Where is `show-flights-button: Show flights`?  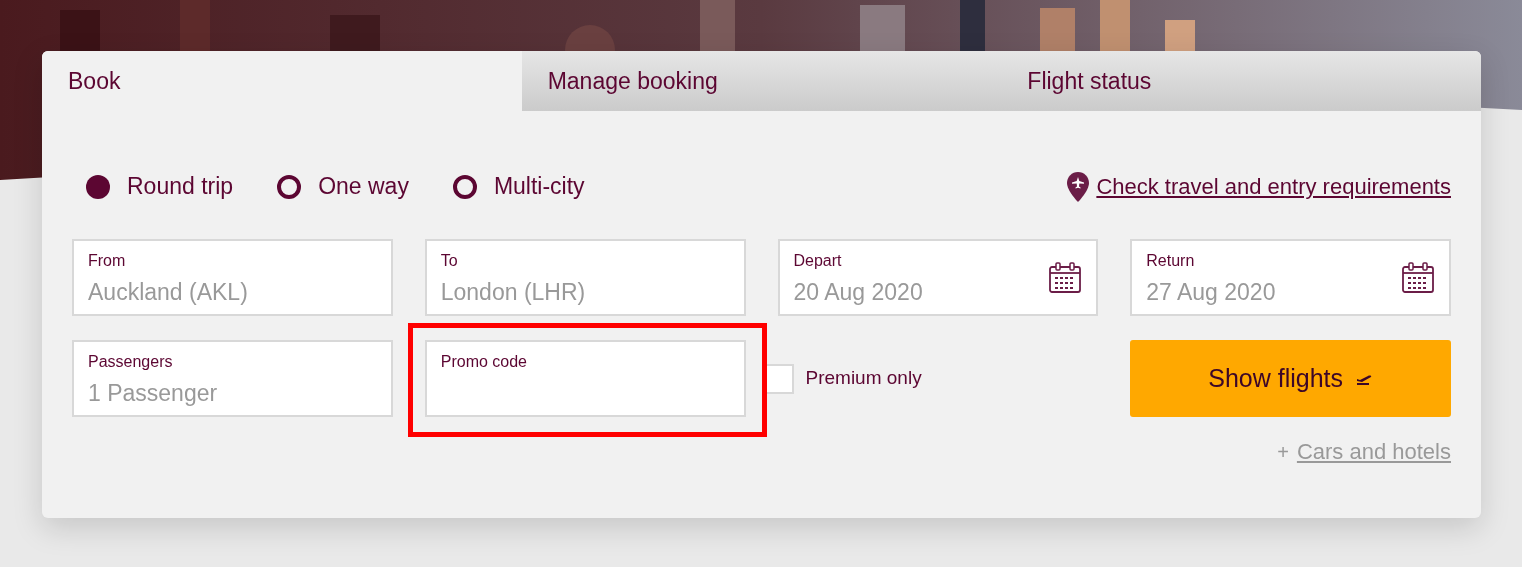
show-flights-button: Show flights is located at coordinates (1290, 378).